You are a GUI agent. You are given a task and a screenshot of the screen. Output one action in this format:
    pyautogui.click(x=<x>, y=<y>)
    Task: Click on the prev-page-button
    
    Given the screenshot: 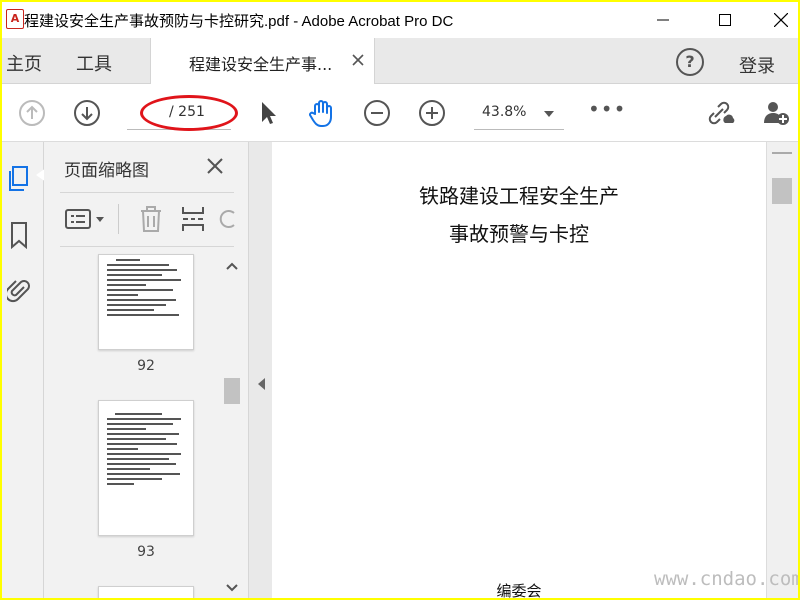 What is the action you would take?
    pyautogui.click(x=32, y=113)
    